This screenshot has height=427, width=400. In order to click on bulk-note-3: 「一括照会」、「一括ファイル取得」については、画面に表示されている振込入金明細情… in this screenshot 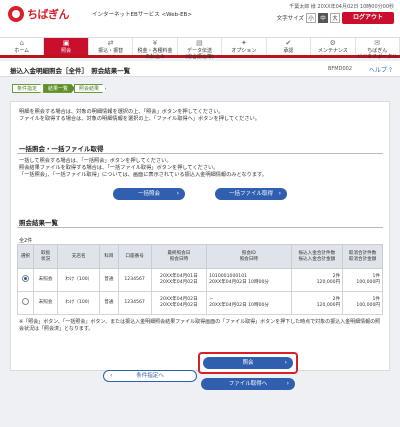, I will do `click(143, 175)`.